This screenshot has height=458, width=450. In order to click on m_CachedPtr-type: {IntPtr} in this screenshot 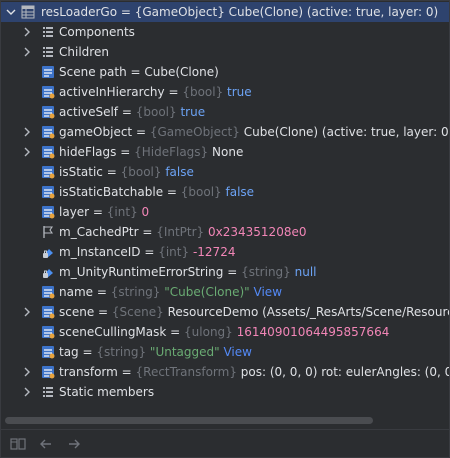, I will do `click(180, 232)`.